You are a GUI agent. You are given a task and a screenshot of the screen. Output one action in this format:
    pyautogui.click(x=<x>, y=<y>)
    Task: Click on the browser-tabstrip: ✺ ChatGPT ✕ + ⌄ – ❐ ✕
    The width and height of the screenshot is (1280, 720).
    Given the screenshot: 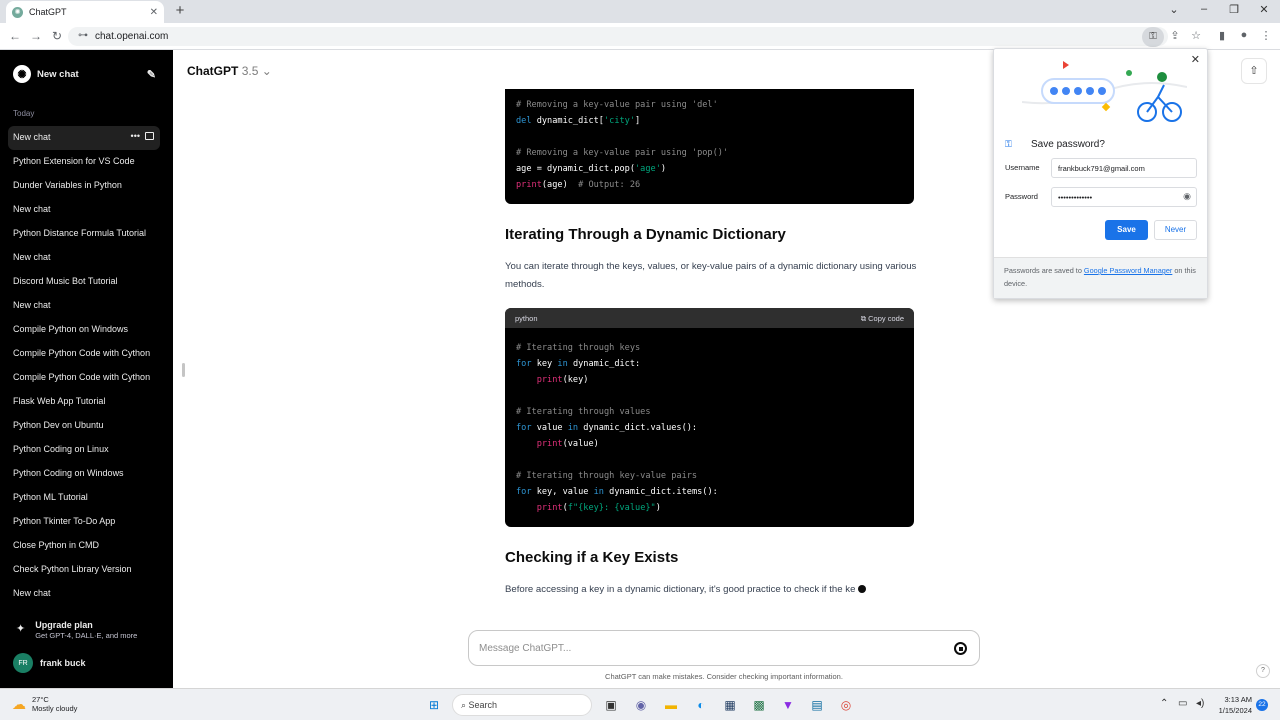 What is the action you would take?
    pyautogui.click(x=640, y=11)
    